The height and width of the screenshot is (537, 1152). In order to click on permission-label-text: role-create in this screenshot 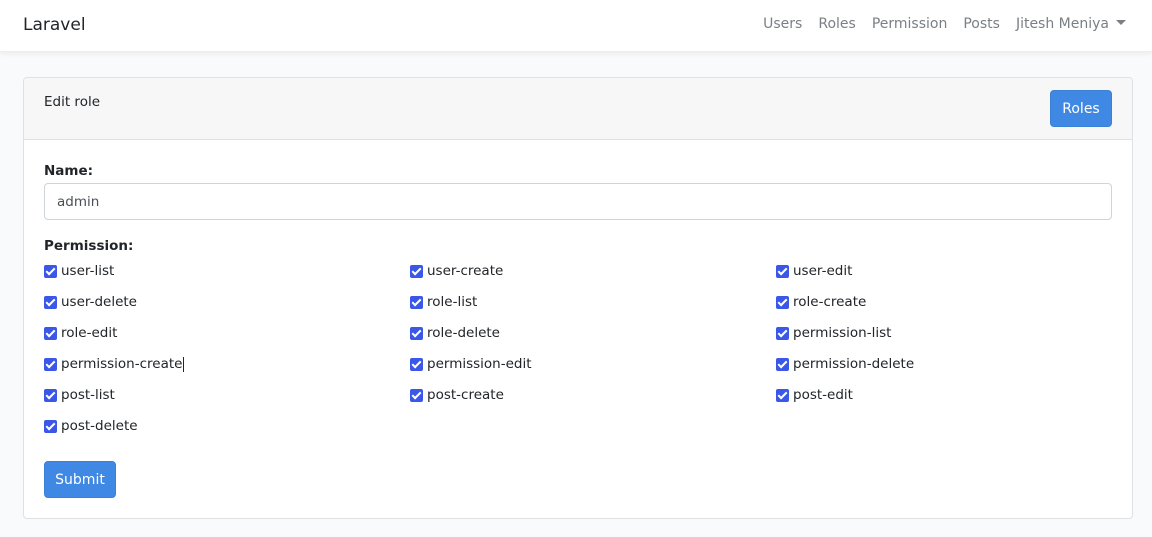, I will do `click(830, 302)`.